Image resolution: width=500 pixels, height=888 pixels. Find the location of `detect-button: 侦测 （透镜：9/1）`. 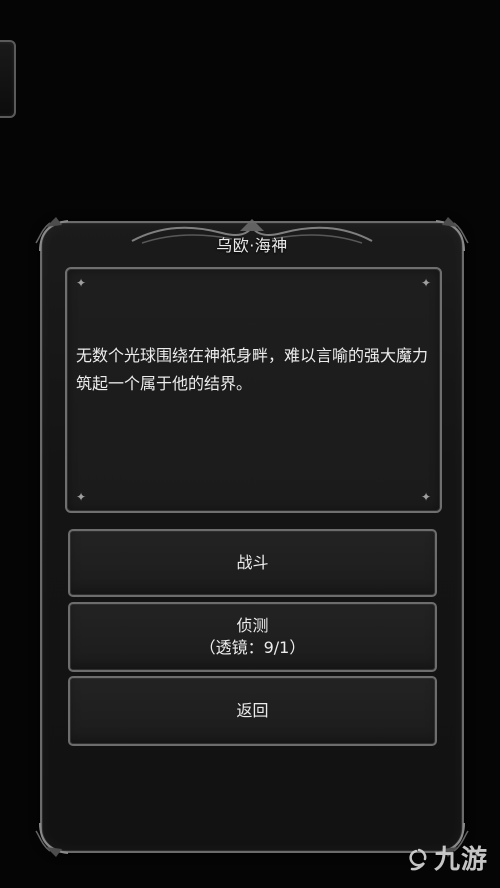

detect-button: 侦测 （透镜：9/1） is located at coordinates (252, 637).